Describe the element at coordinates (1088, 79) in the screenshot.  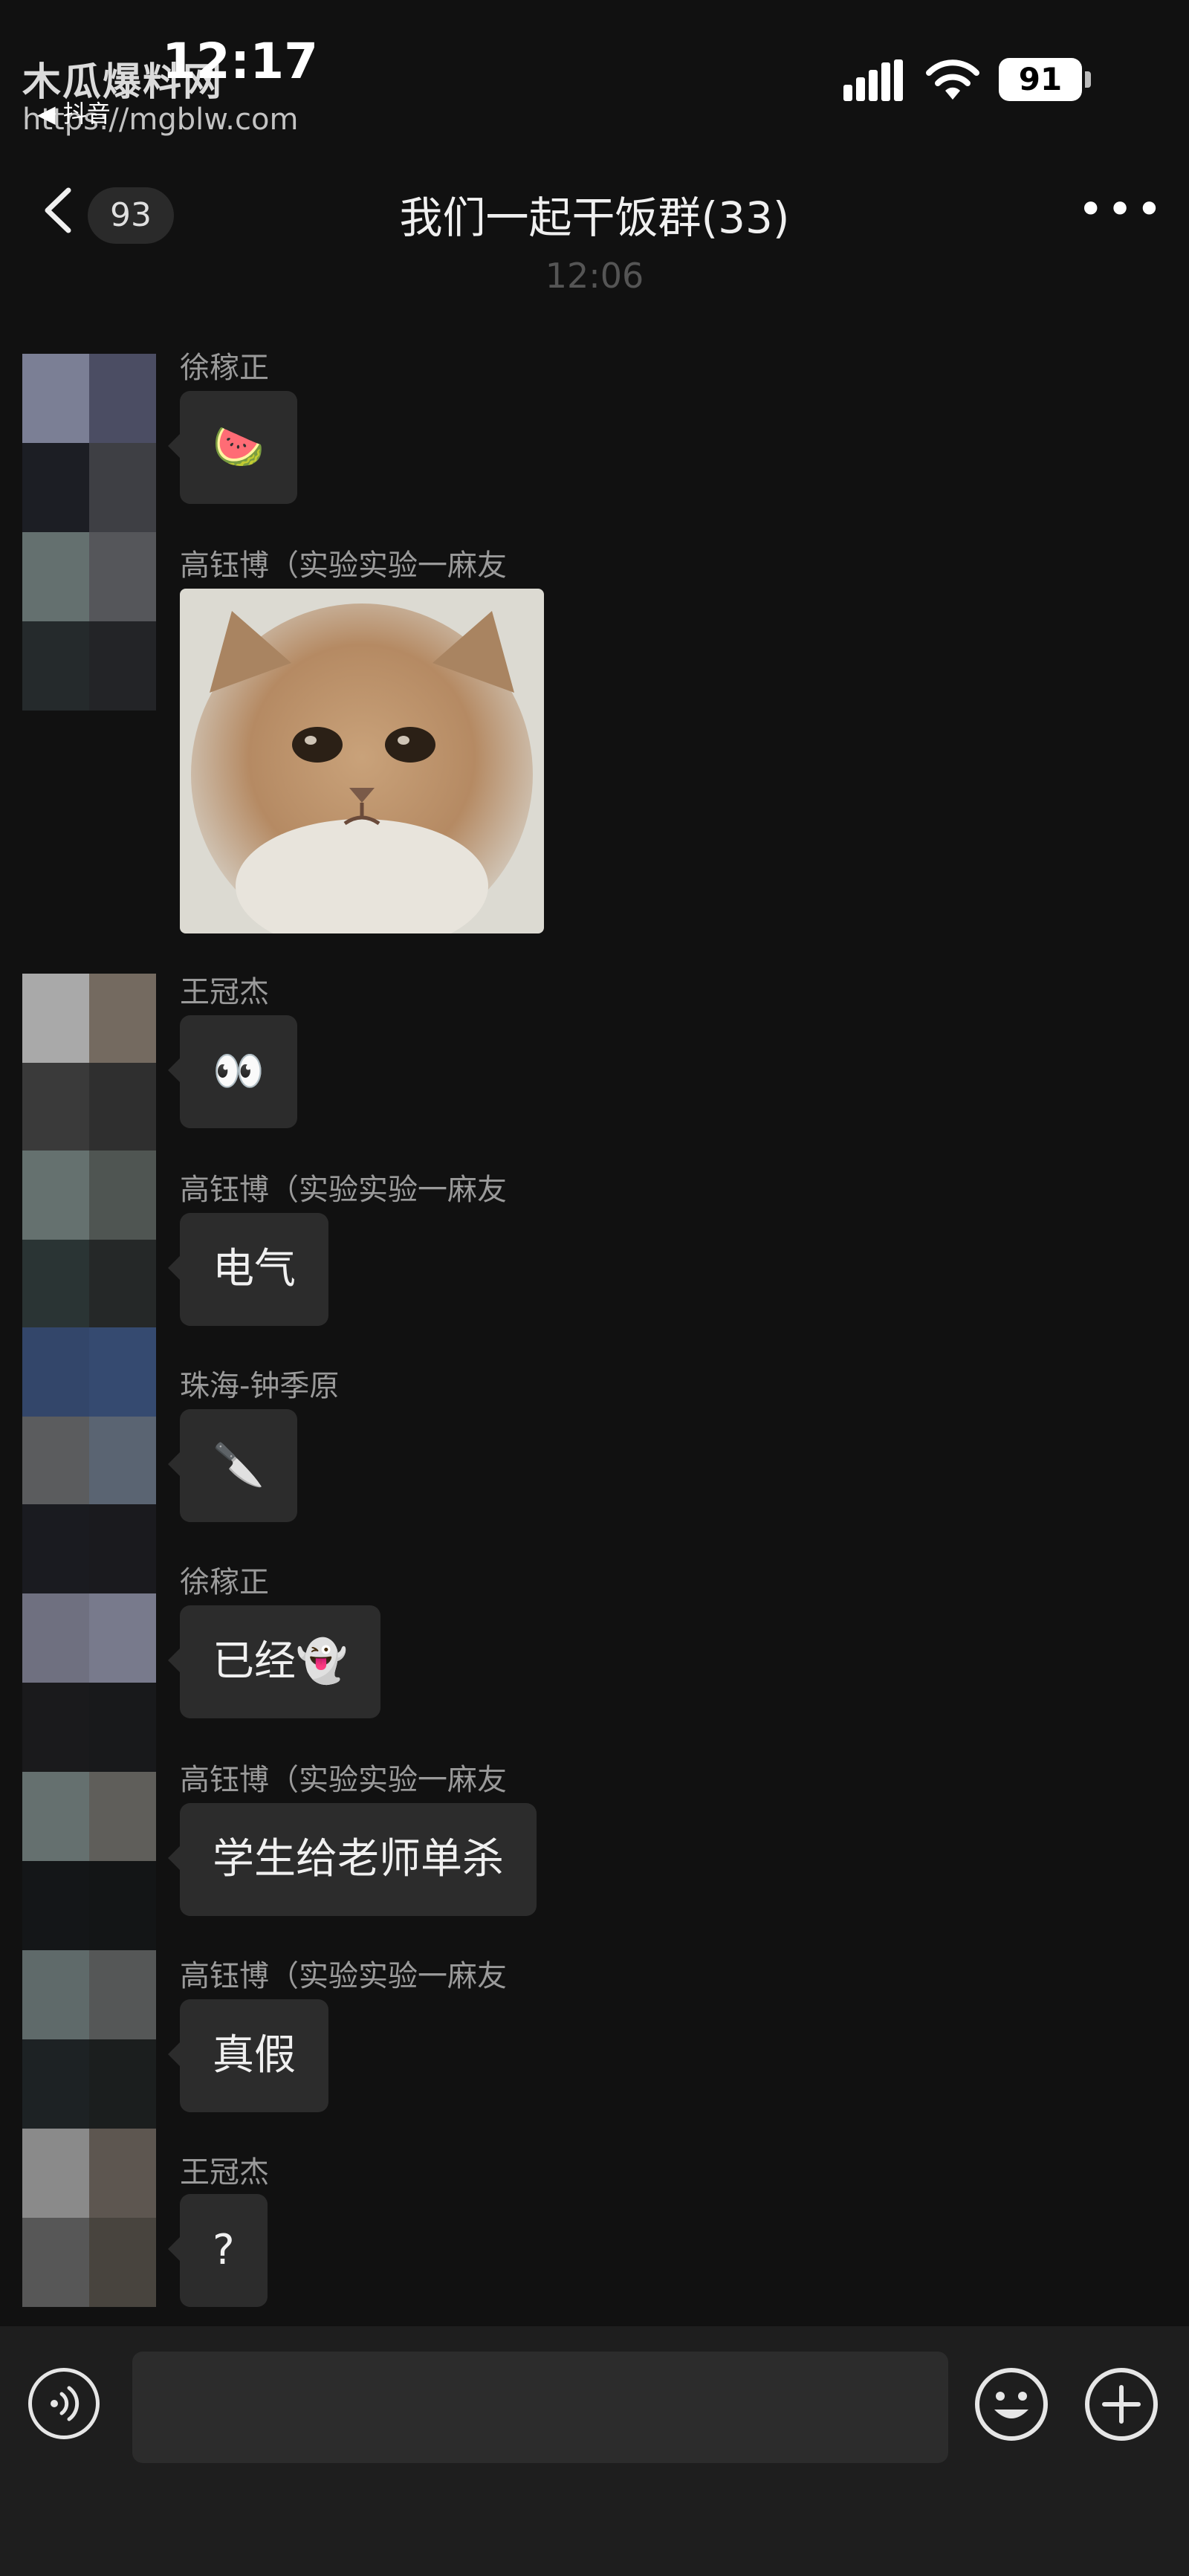
I see `battery-tip` at that location.